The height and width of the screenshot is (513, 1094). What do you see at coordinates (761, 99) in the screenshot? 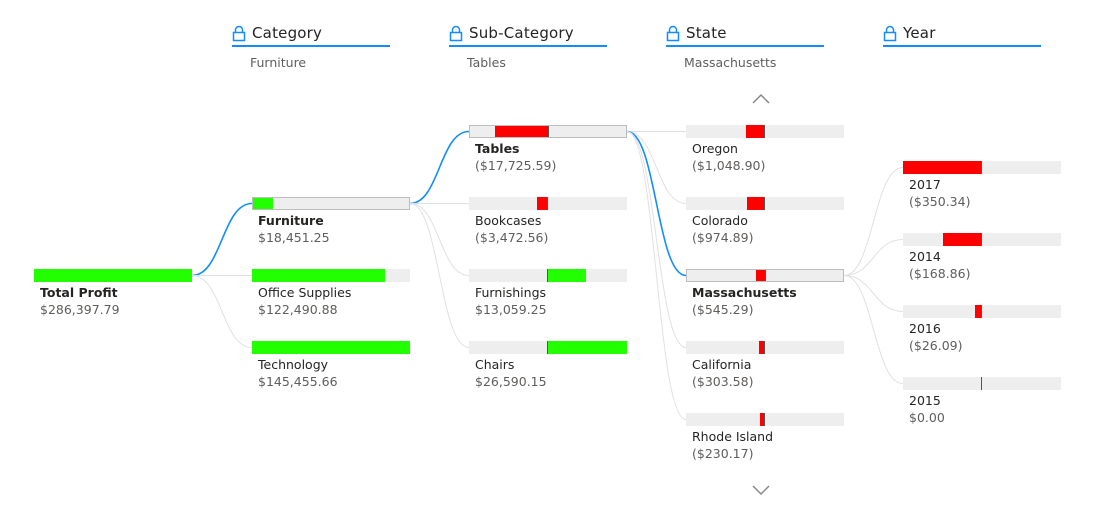
I see `chevron-up-icon` at bounding box center [761, 99].